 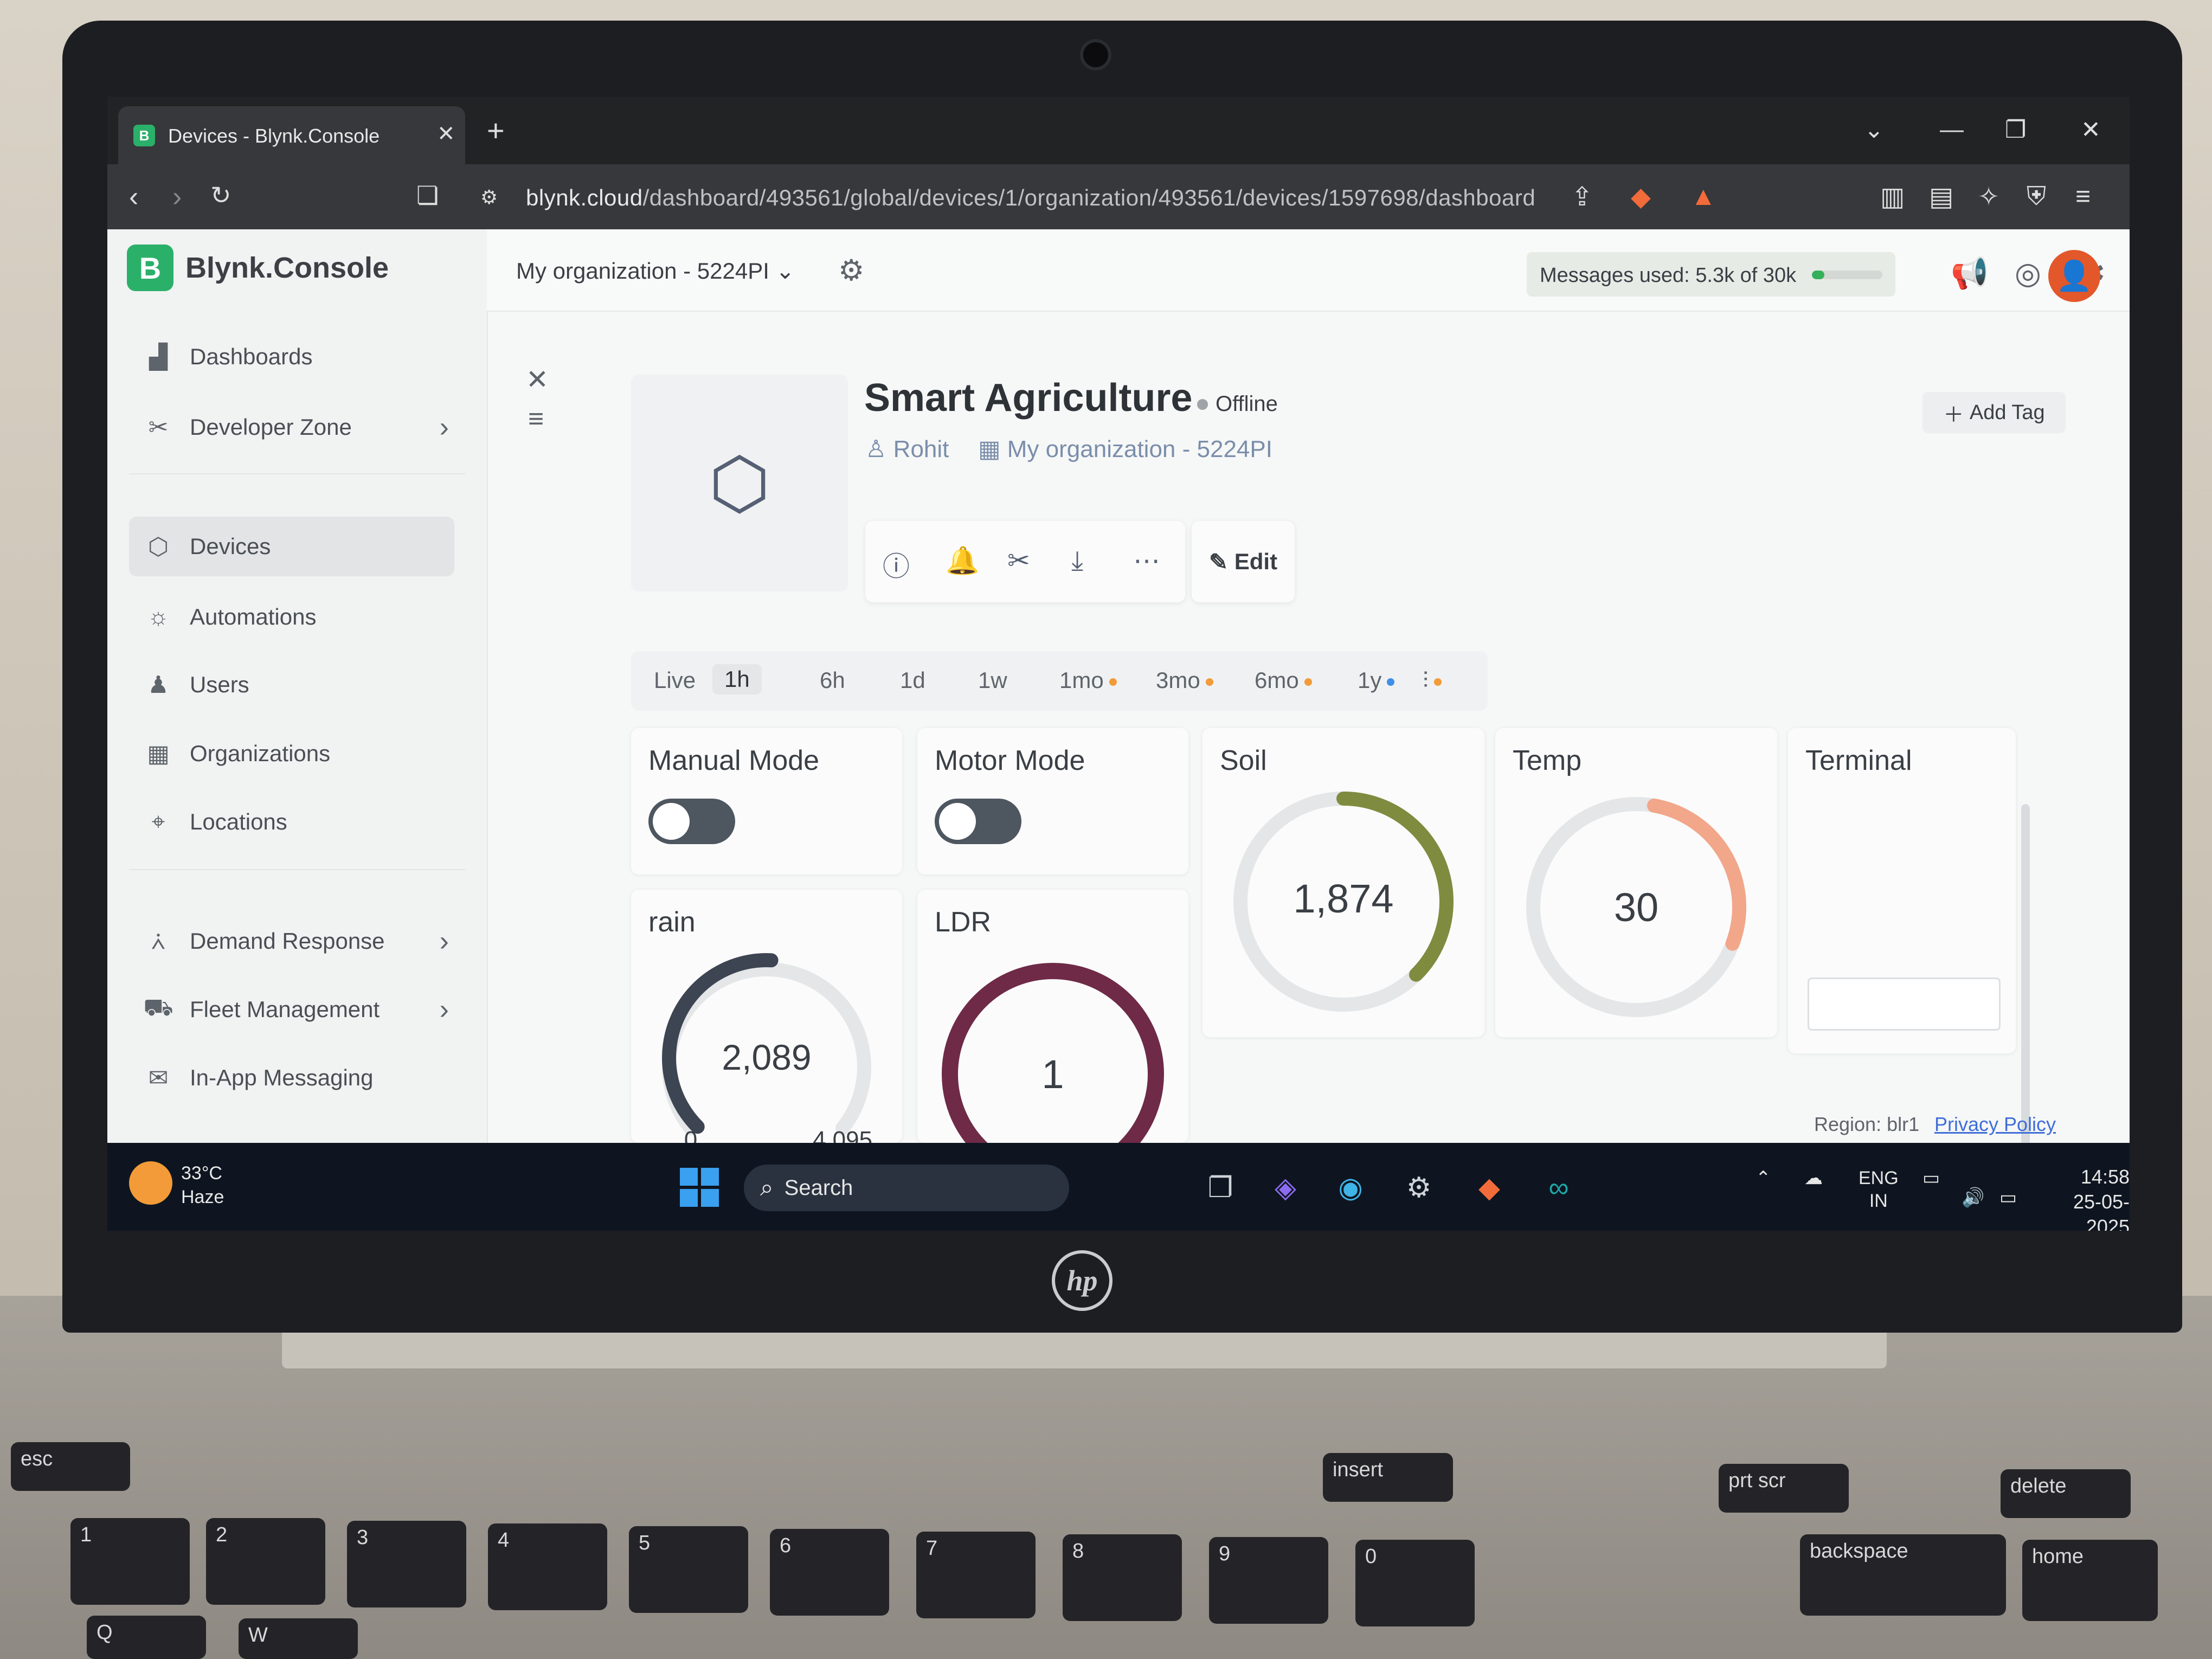 I want to click on info-icon: ⓘ, so click(x=896, y=564).